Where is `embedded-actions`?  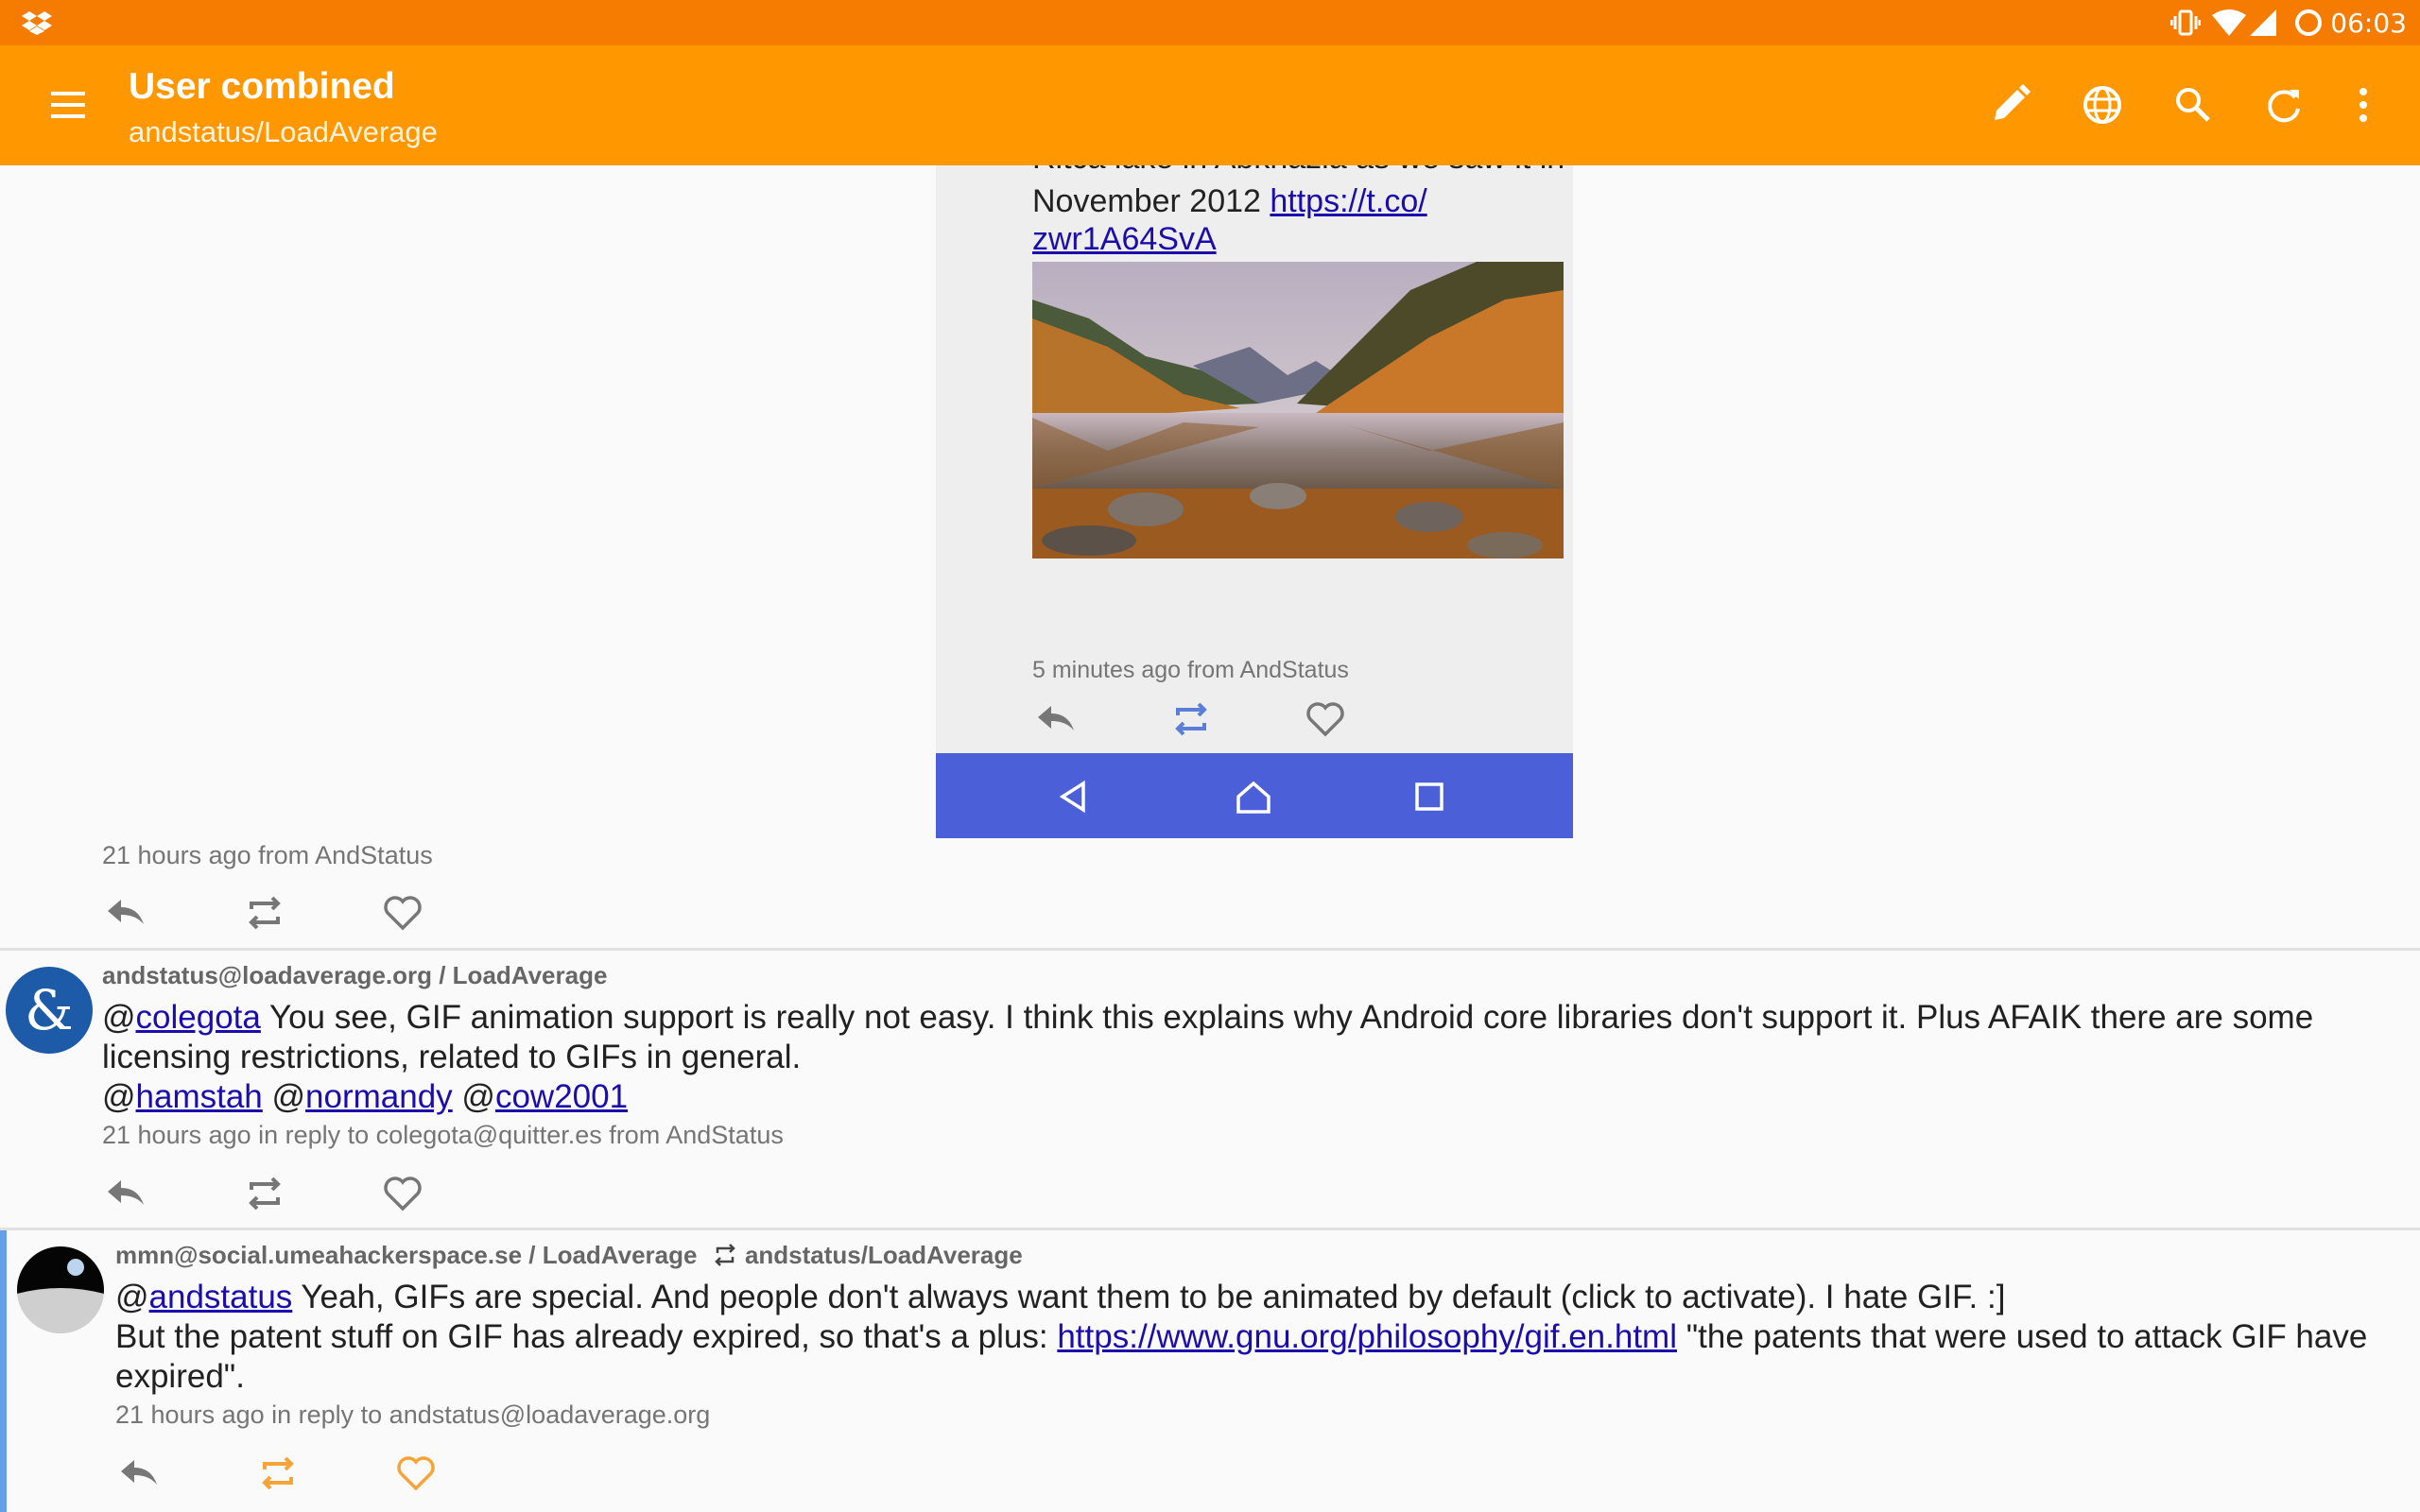 embedded-actions is located at coordinates (1221, 718).